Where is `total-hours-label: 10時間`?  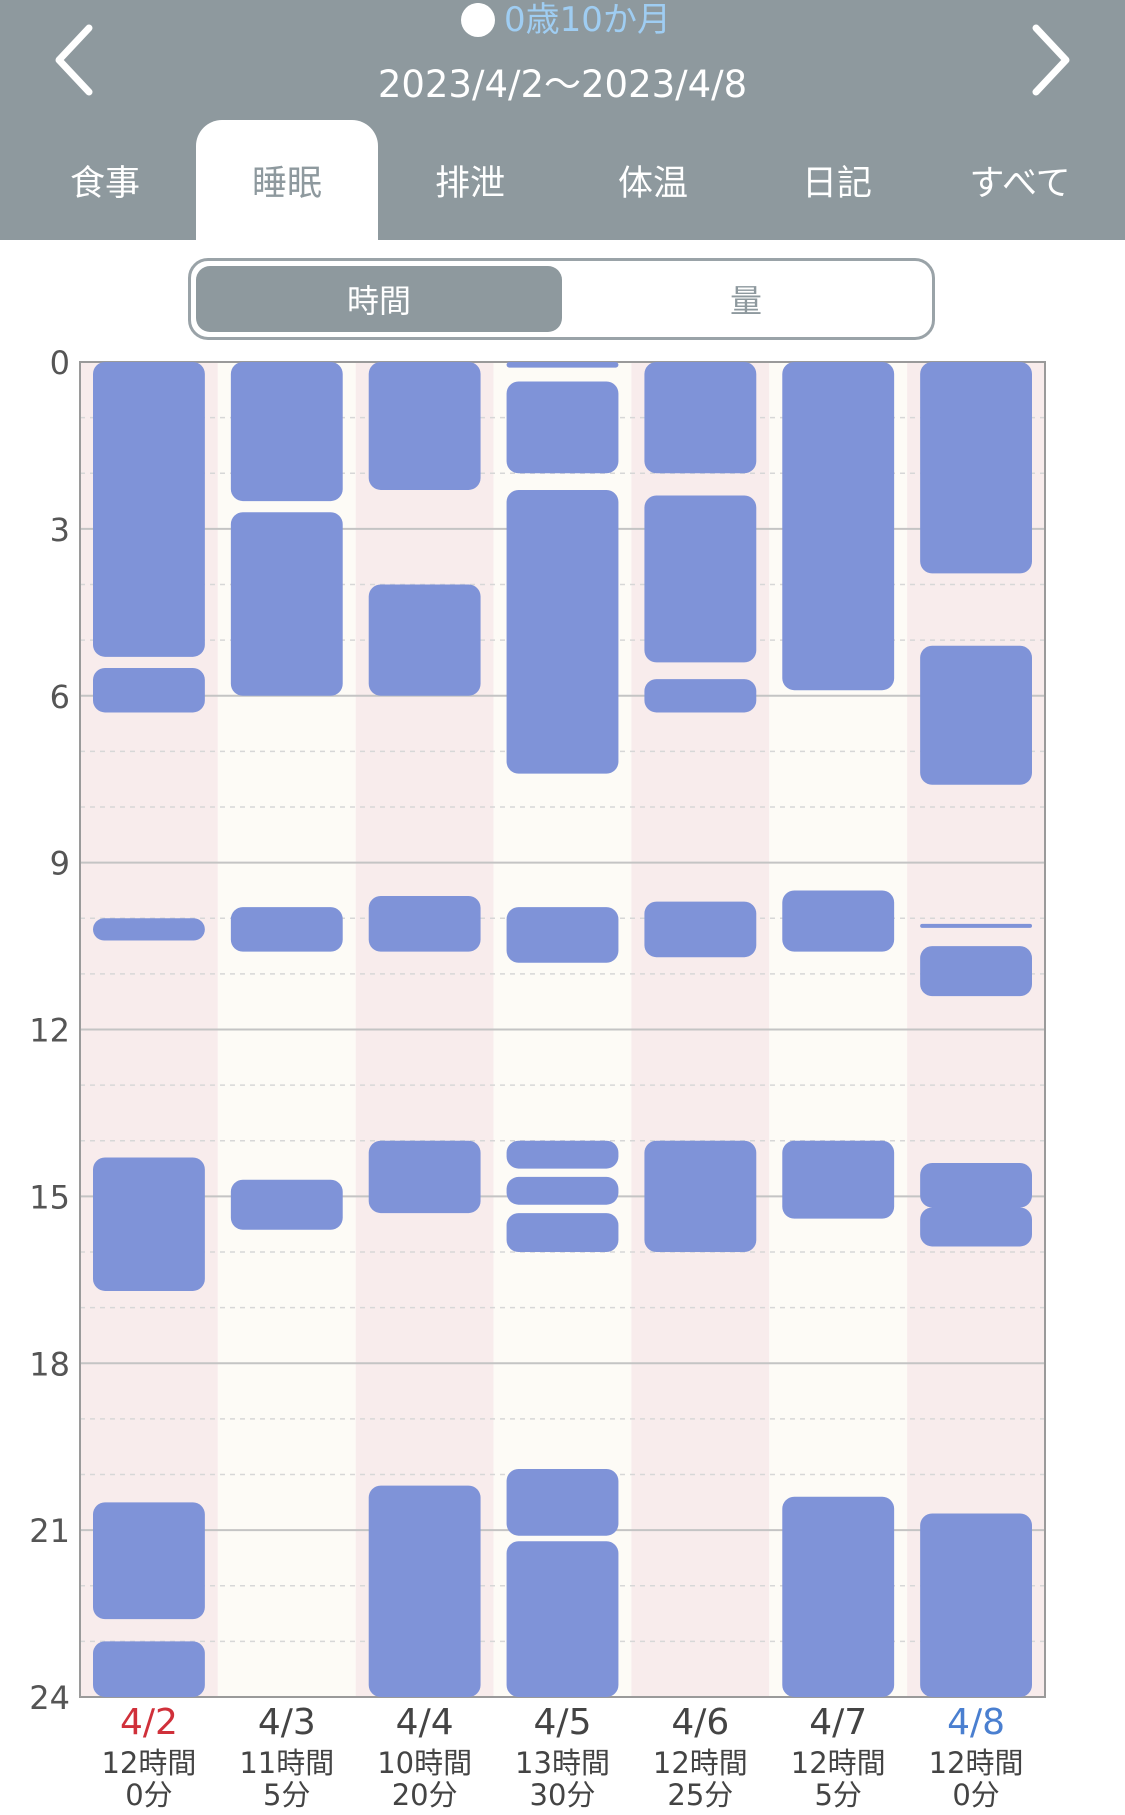 total-hours-label: 10時間 is located at coordinates (424, 1763).